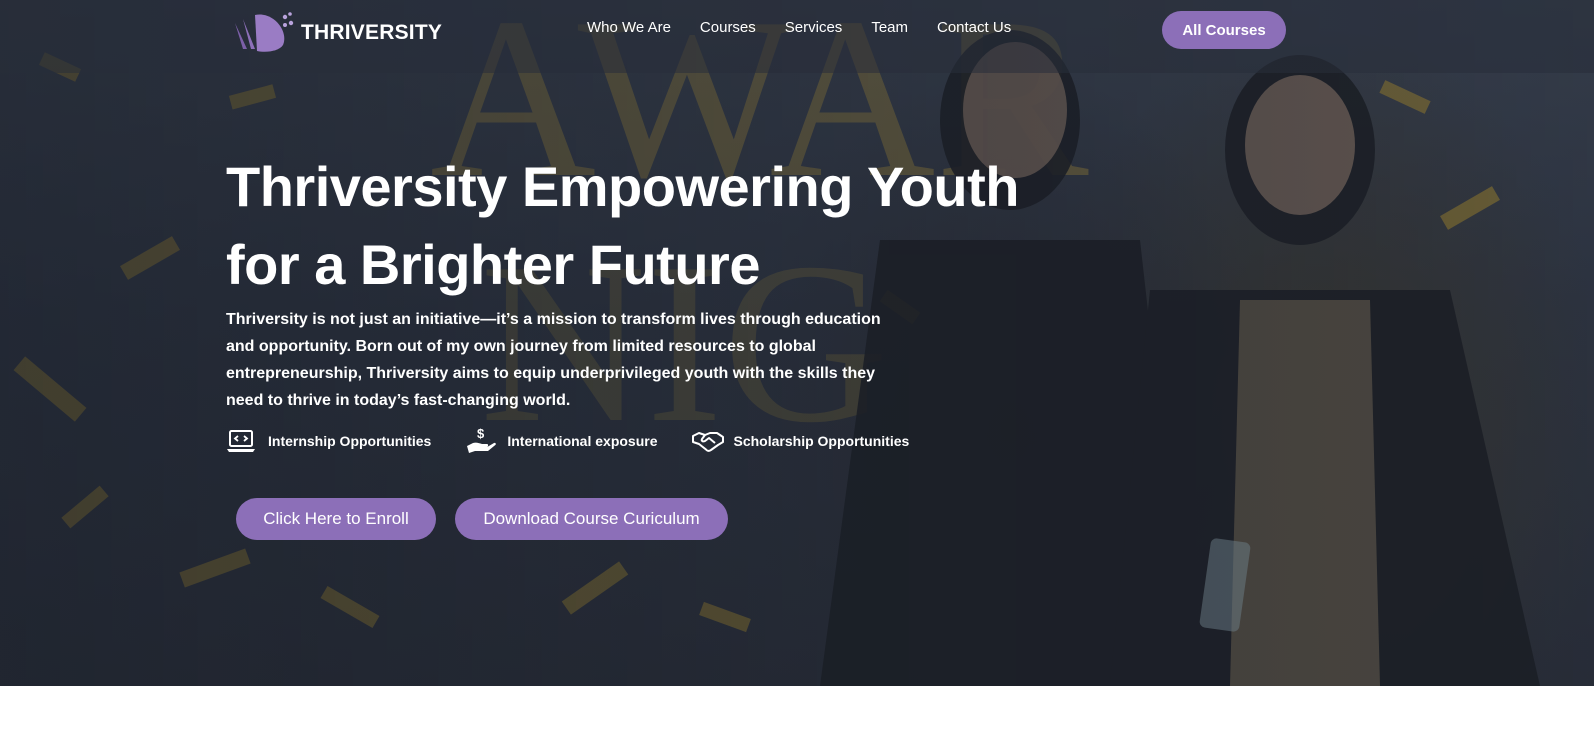  I want to click on handshake-icon, so click(707, 441).